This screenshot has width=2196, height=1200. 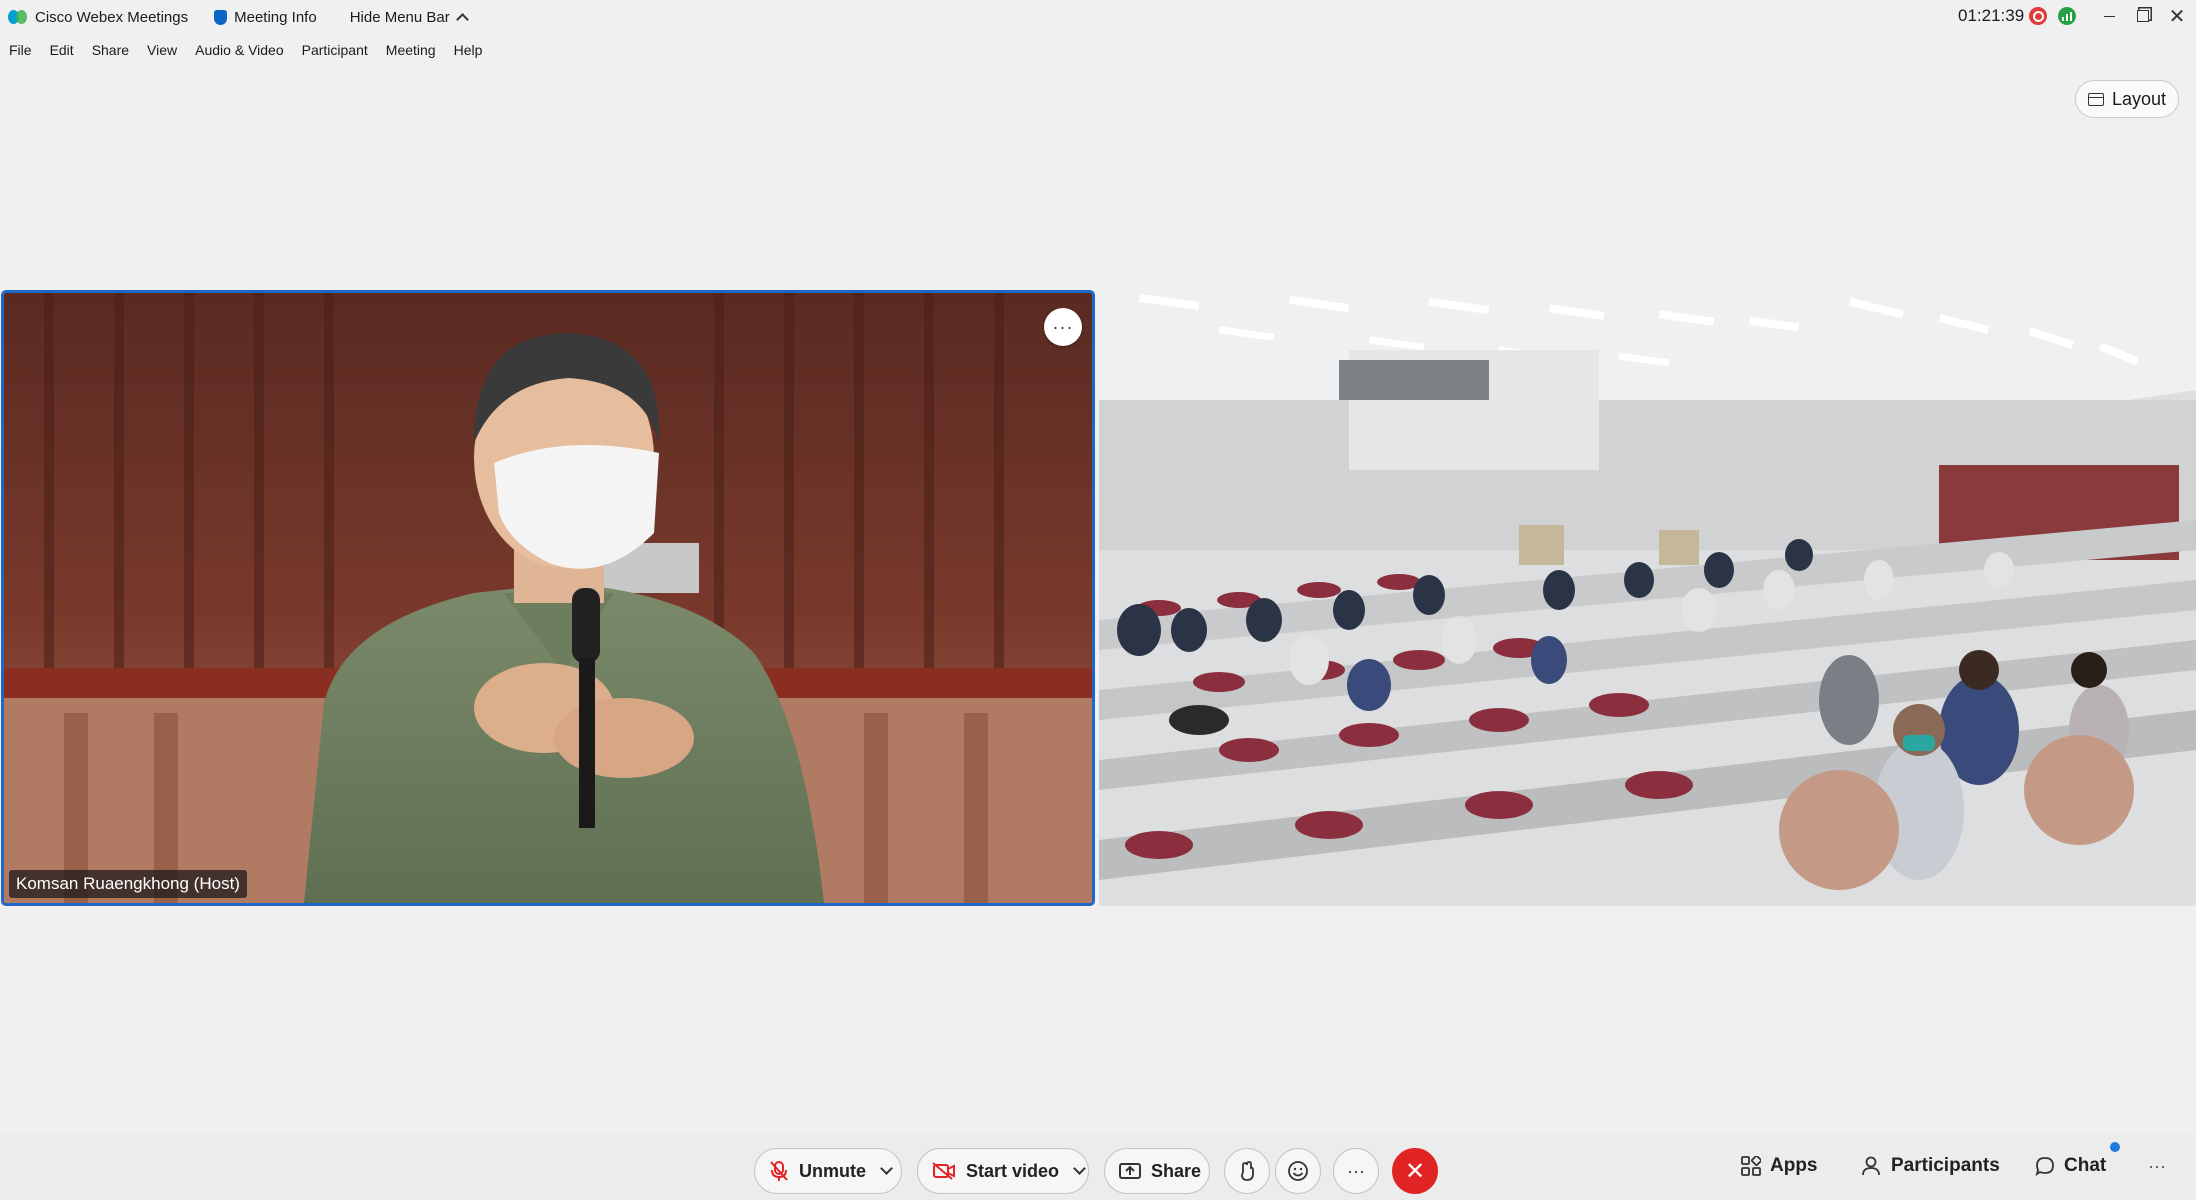 What do you see at coordinates (1871, 1166) in the screenshot?
I see `participants-icon` at bounding box center [1871, 1166].